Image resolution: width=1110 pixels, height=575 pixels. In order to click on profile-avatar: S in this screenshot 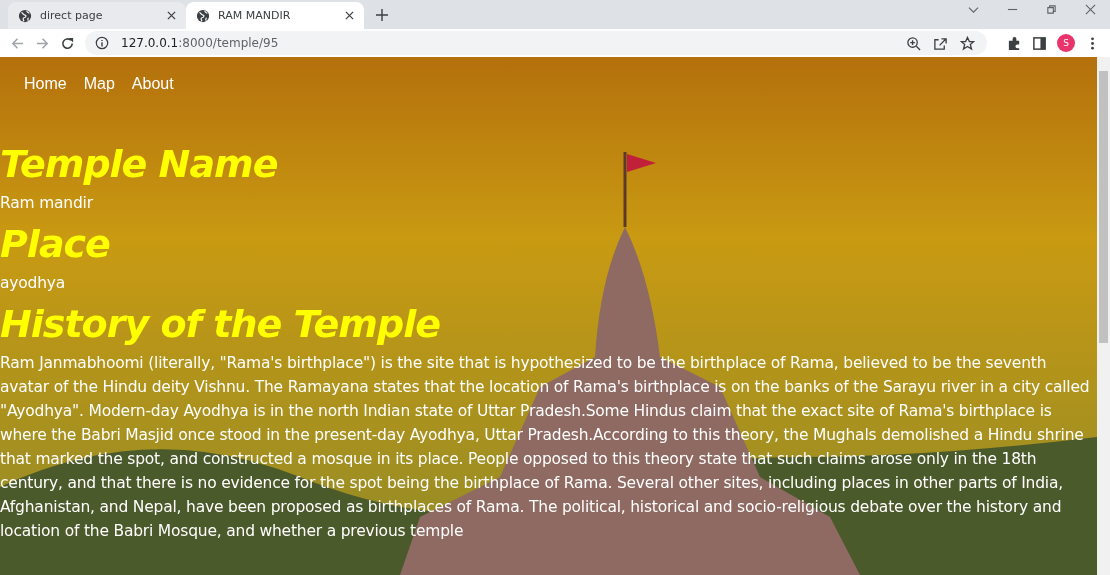, I will do `click(1066, 43)`.